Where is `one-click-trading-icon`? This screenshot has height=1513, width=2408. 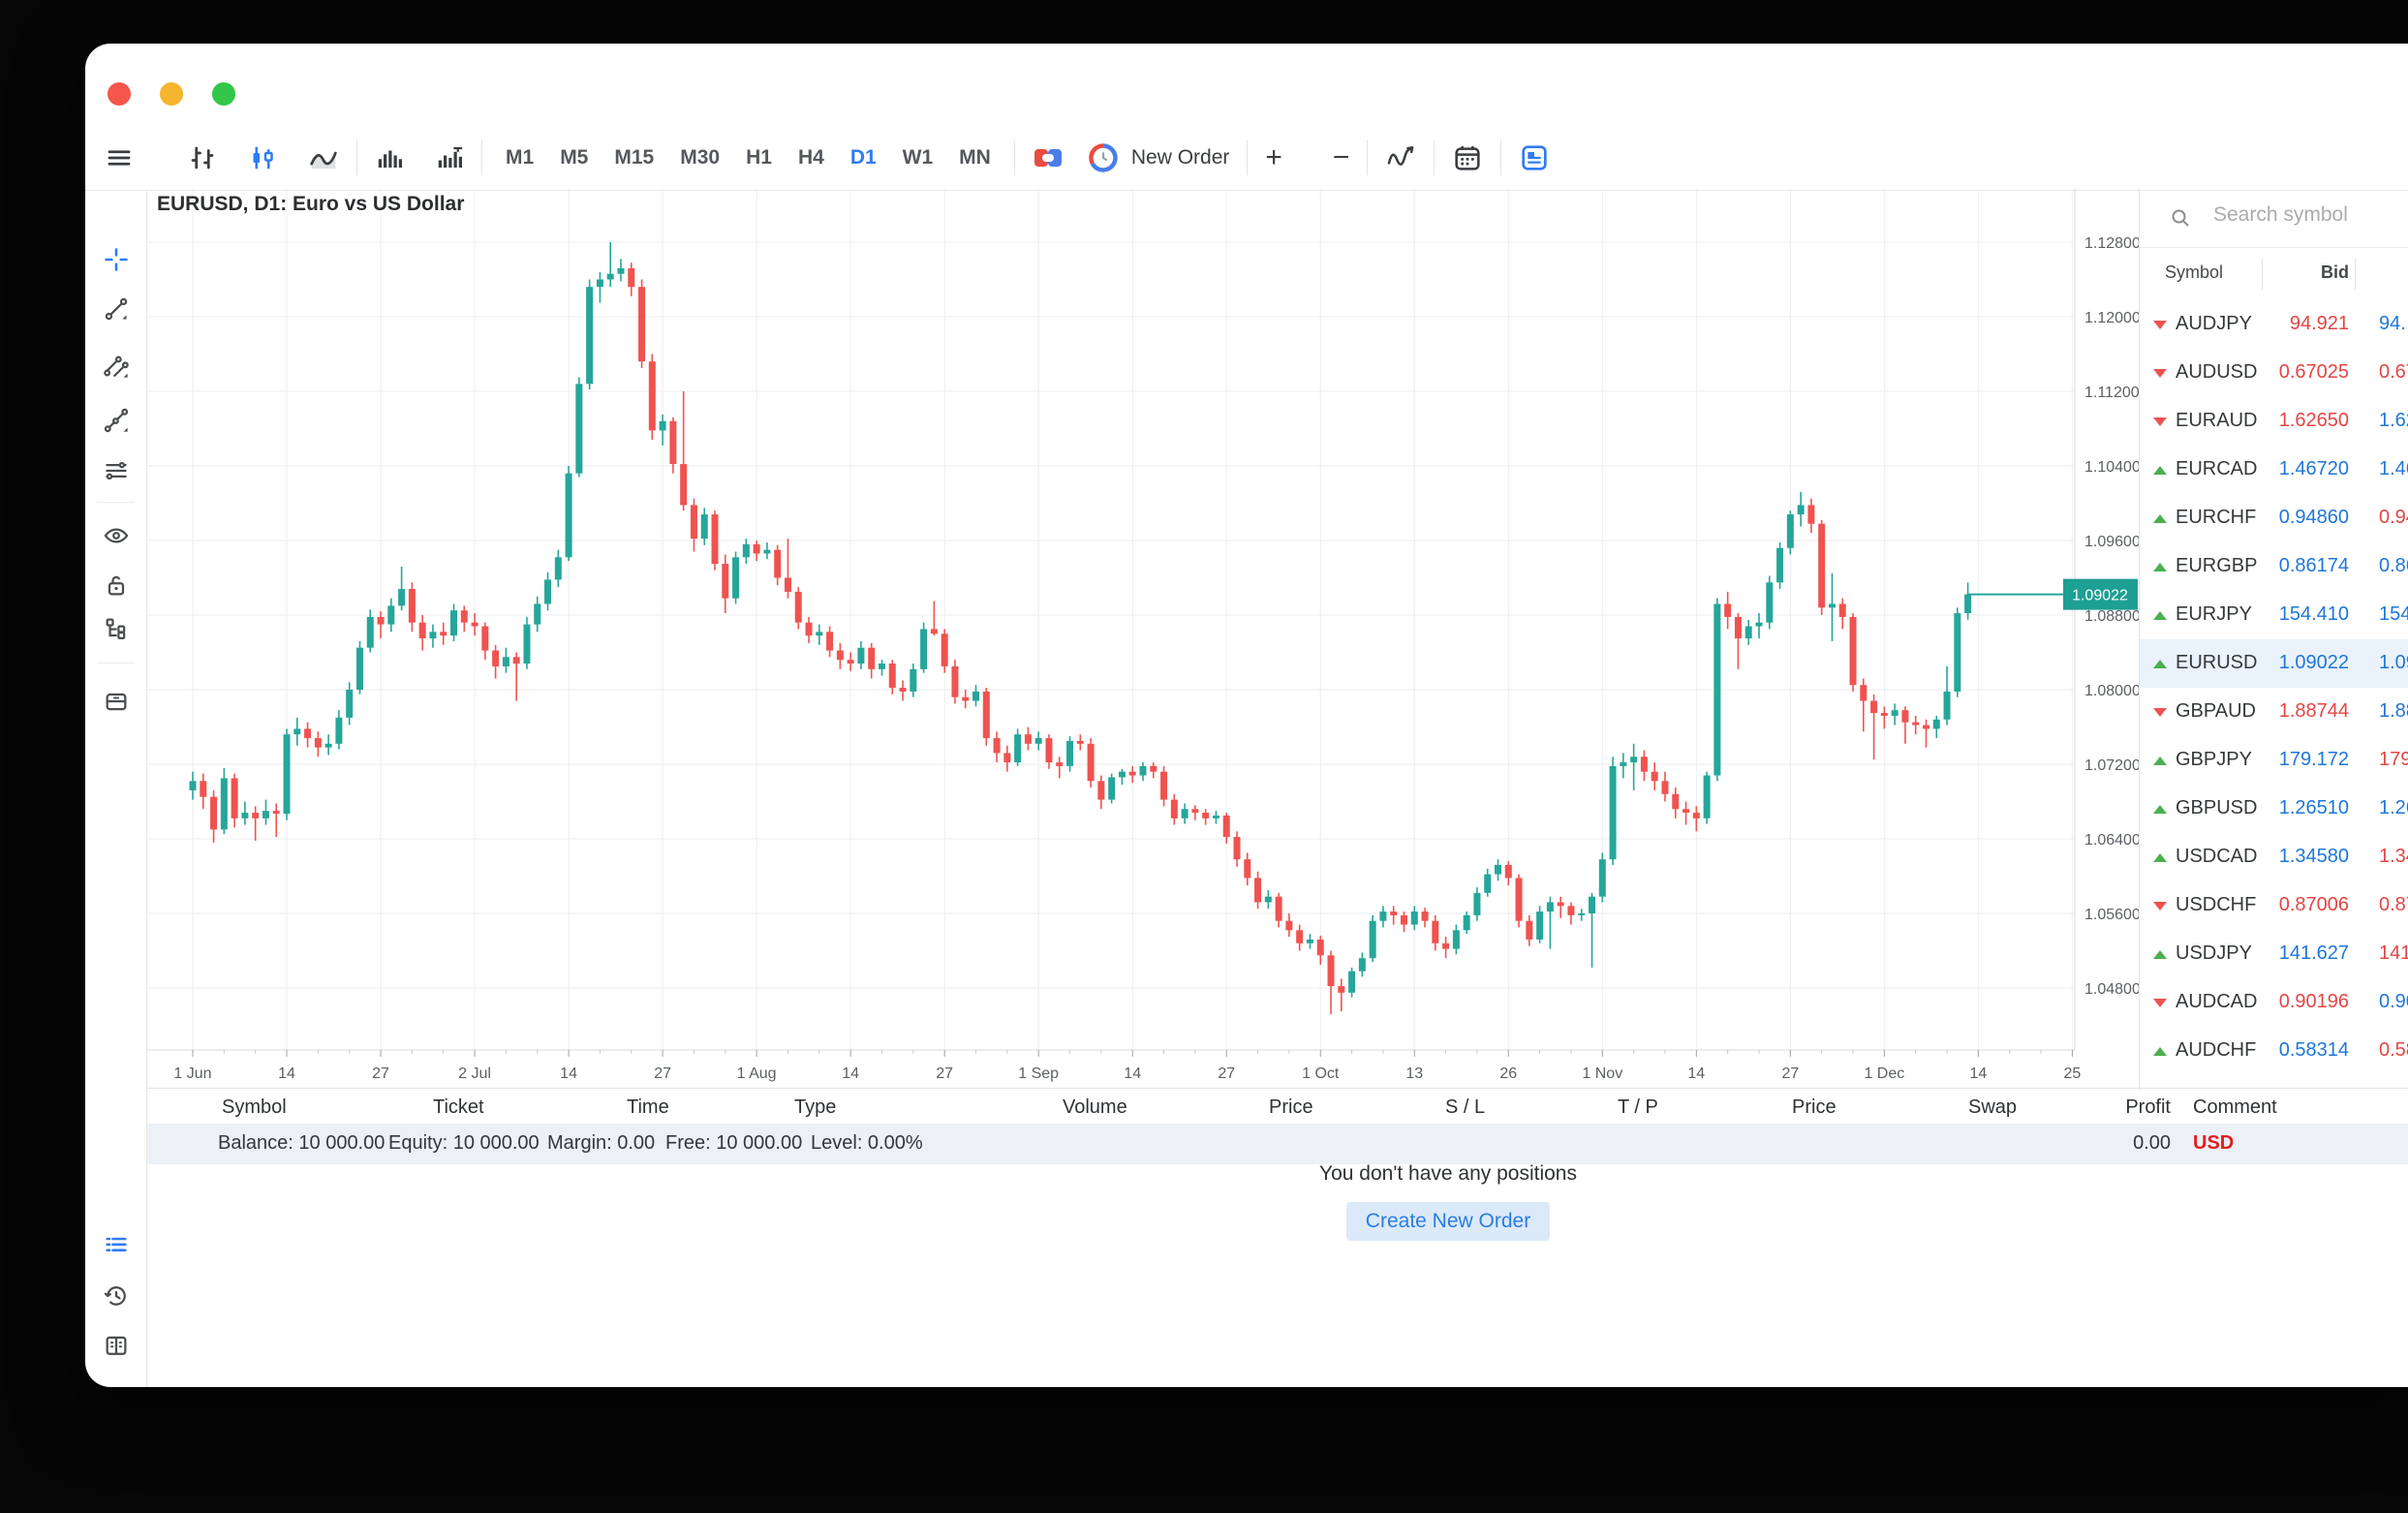
one-click-trading-icon is located at coordinates (1048, 158).